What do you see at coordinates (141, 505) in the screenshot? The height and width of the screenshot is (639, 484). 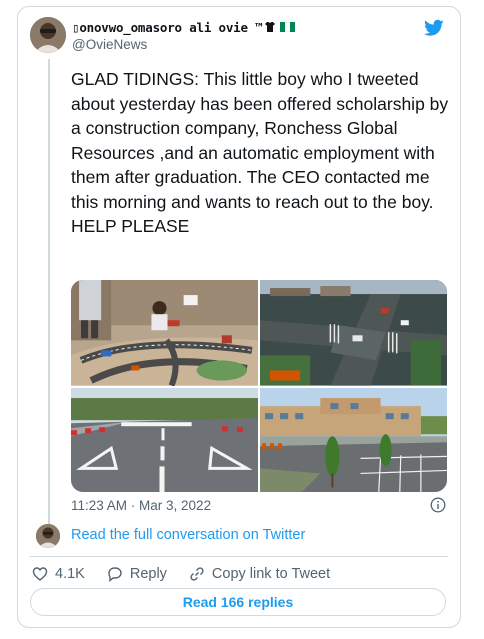 I see `tweet-timestamp: 11:23 AM · Mar 3, 2022` at bounding box center [141, 505].